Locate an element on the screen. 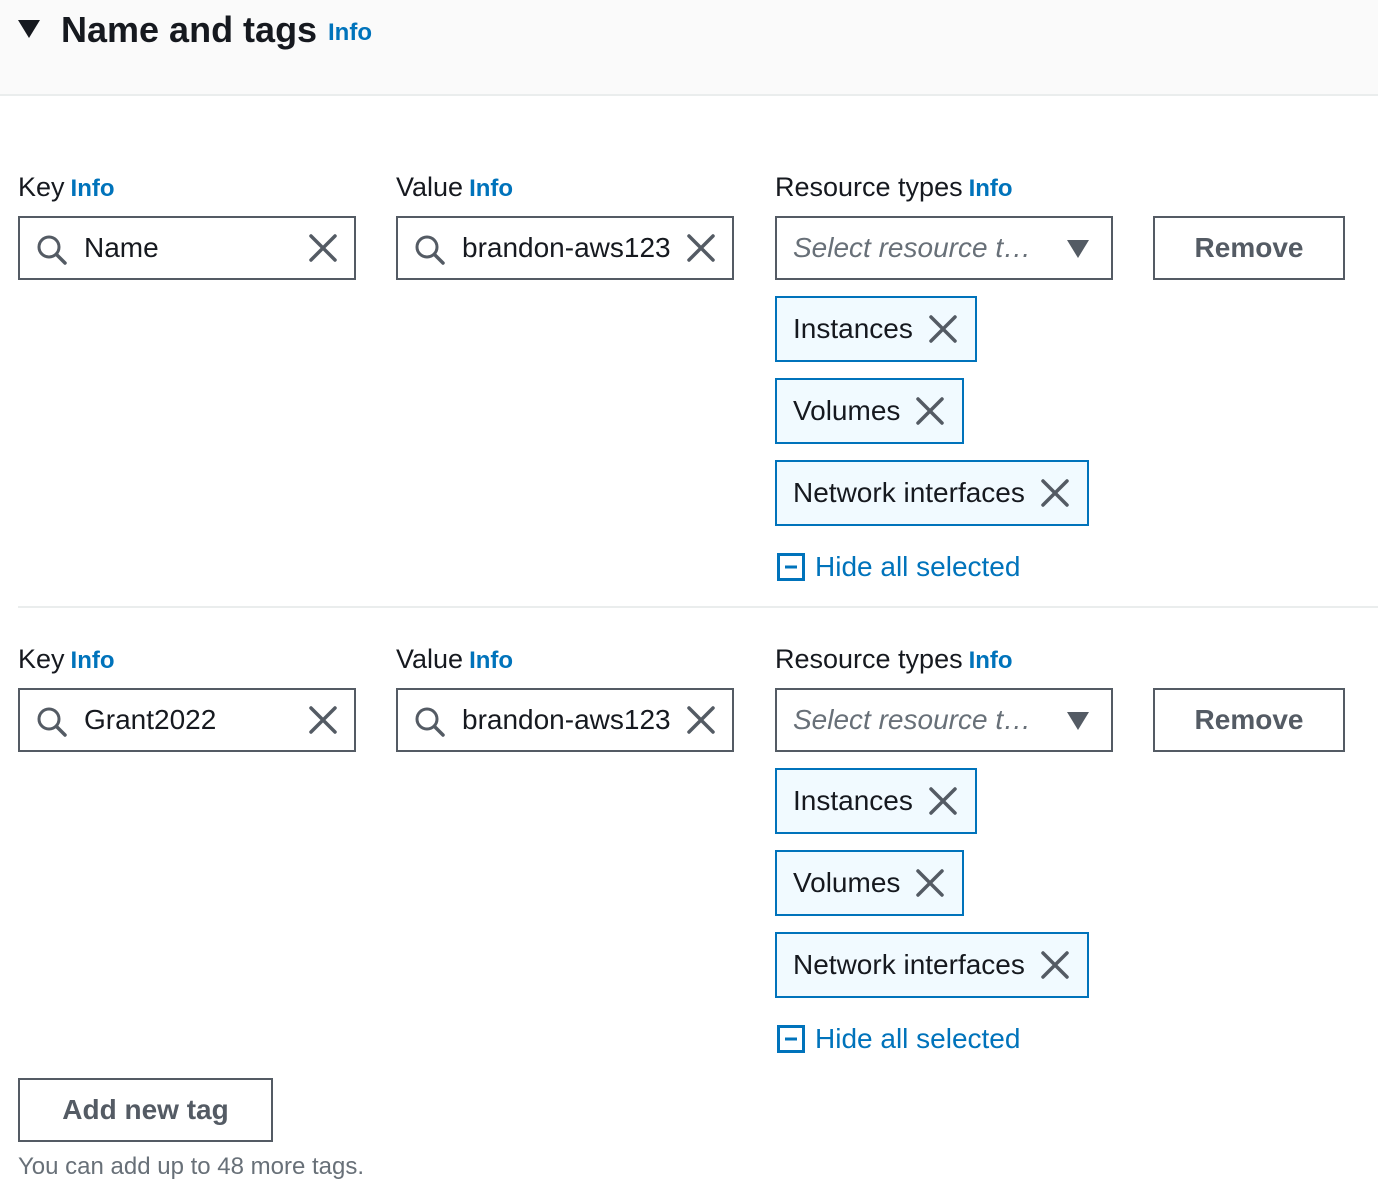 This screenshot has width=1378, height=1200. key-input: Name is located at coordinates (187, 248).